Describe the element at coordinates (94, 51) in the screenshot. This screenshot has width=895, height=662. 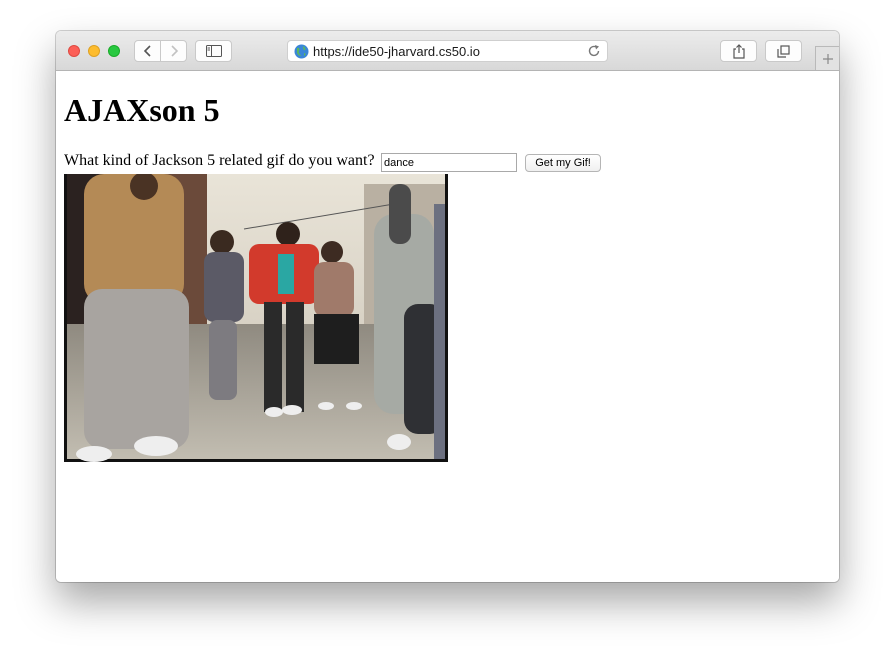
I see `minimize-window-button` at that location.